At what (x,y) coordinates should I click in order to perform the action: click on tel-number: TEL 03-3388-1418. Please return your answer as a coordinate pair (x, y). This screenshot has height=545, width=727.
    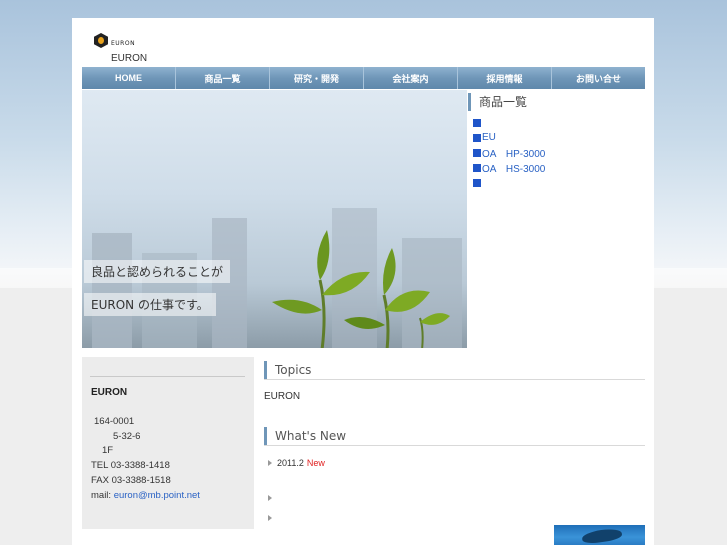
    Looking at the image, I should click on (130, 465).